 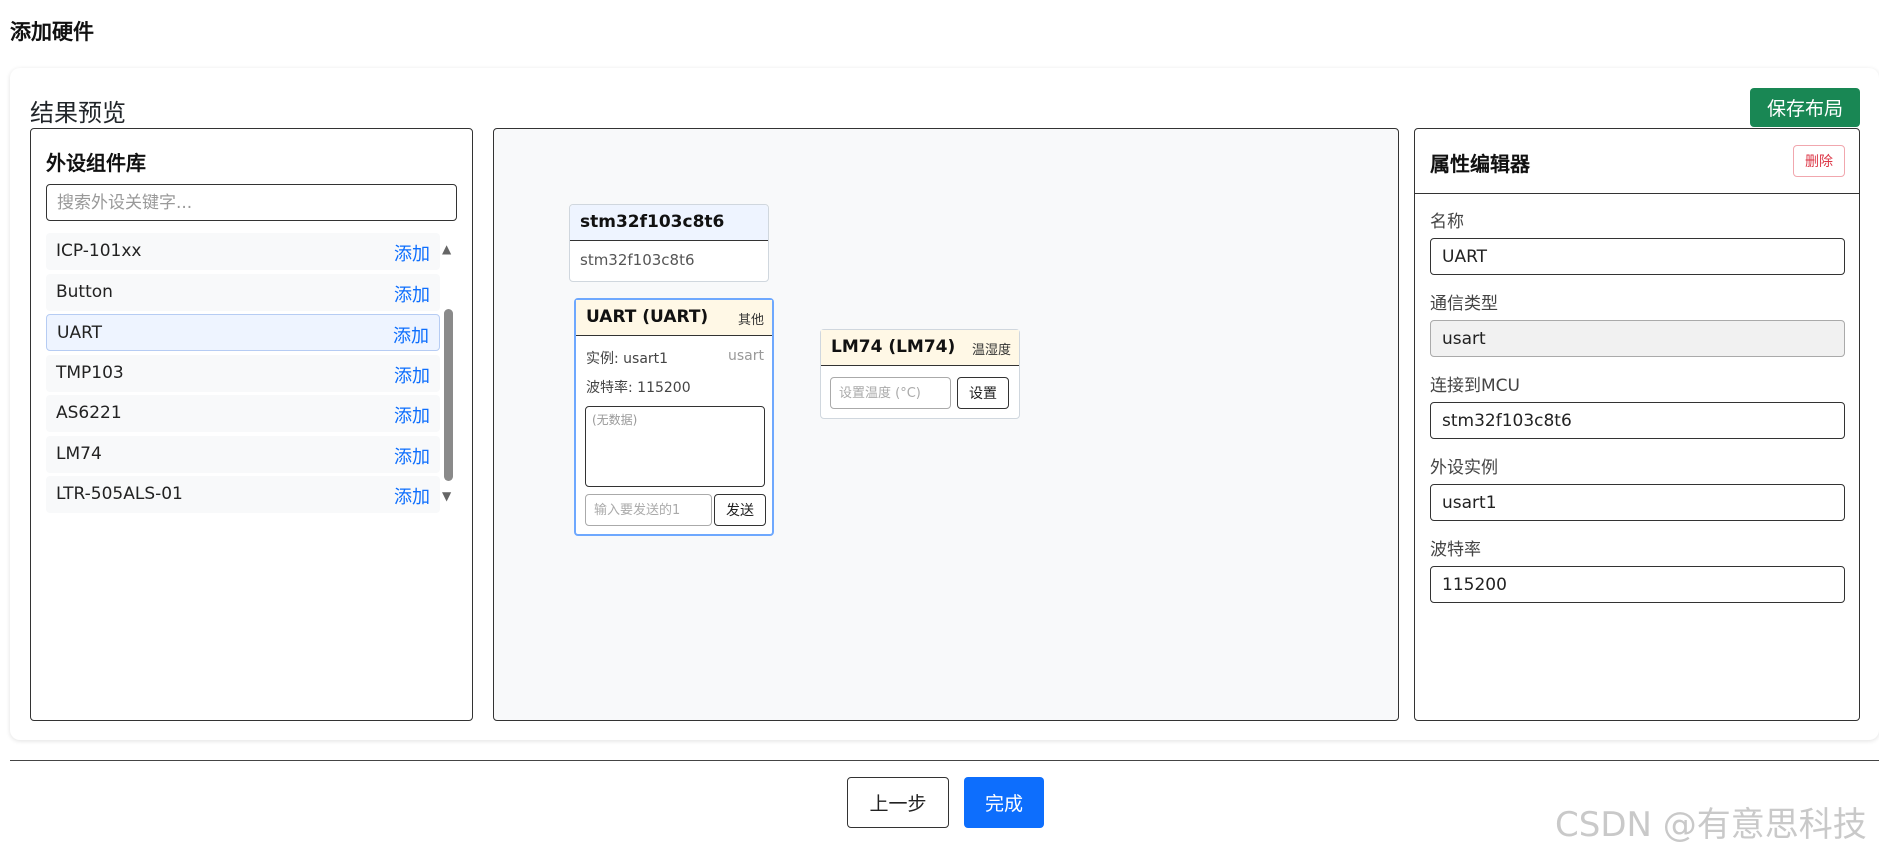 I want to click on lm74-node-tag: 温湿度, so click(x=991, y=350).